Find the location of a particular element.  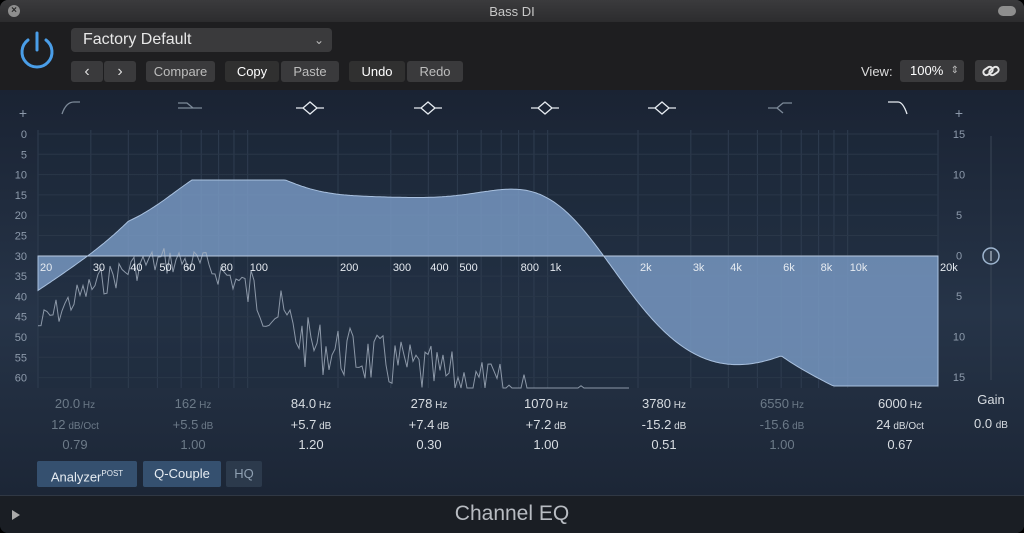

freq-label: 6k is located at coordinates (789, 268).